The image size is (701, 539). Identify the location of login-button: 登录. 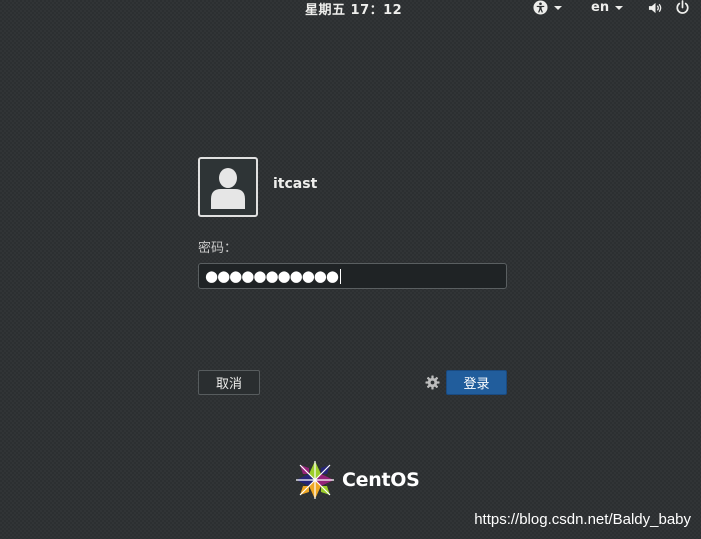
(476, 382).